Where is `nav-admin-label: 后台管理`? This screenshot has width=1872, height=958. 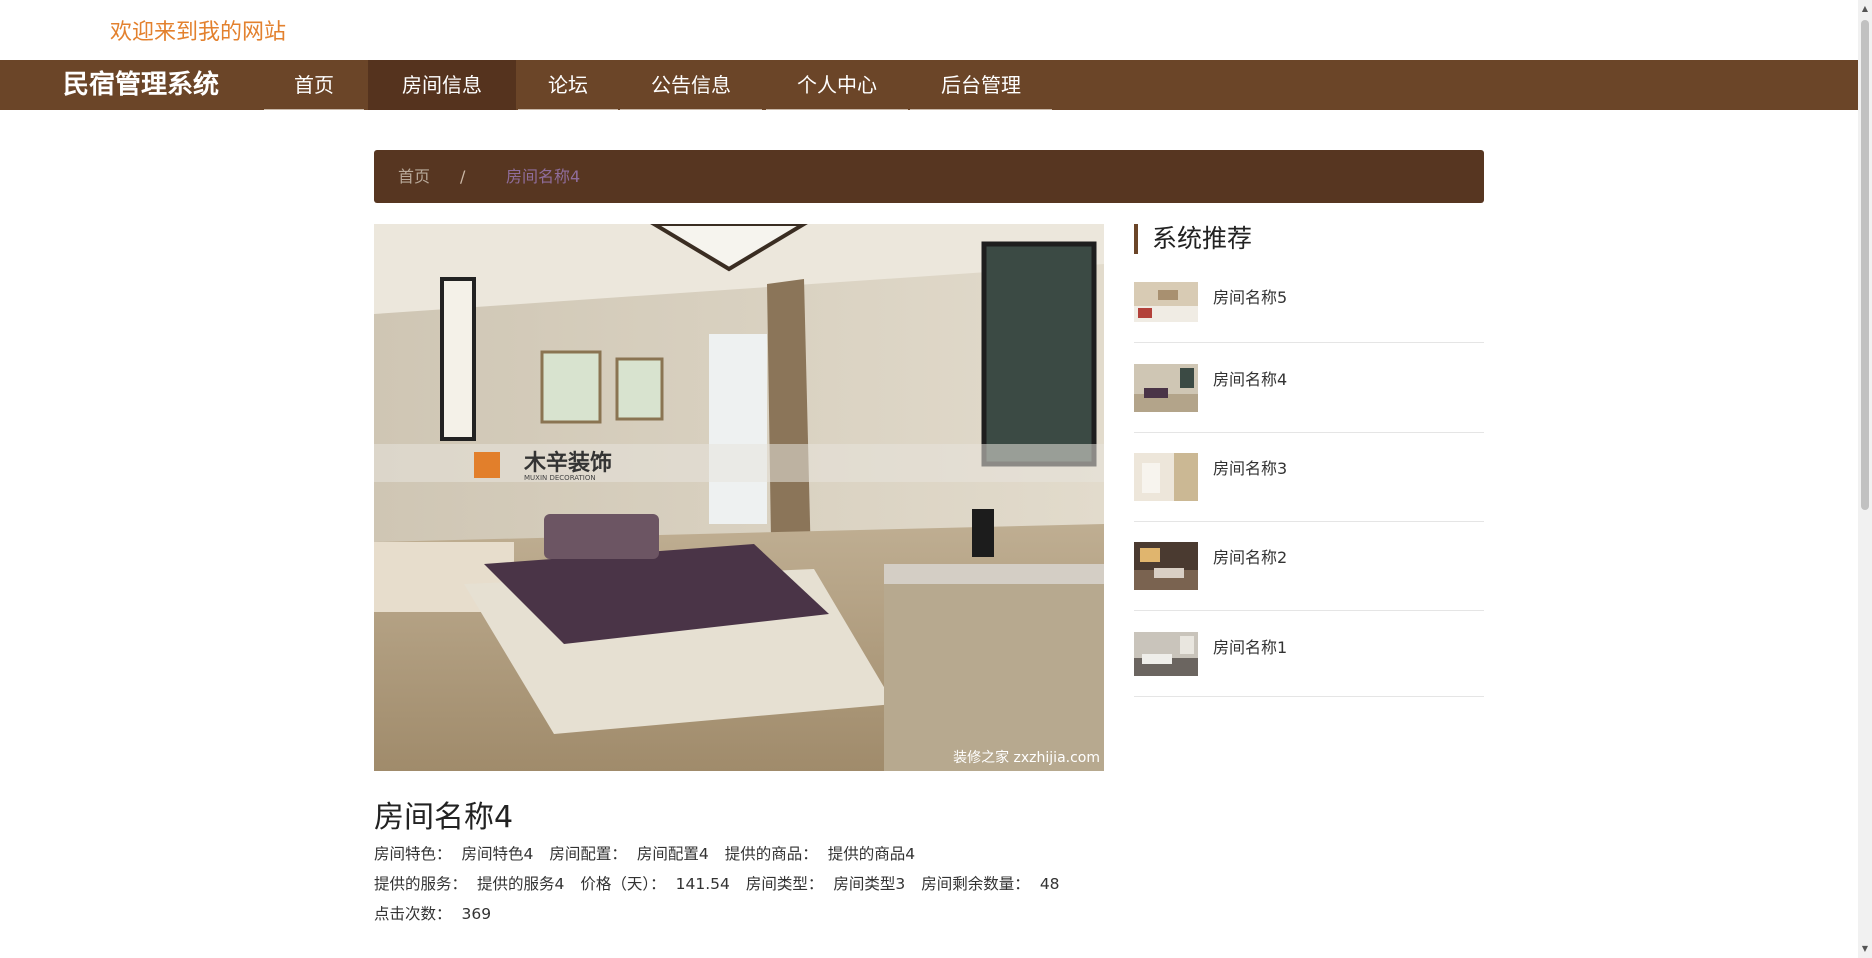 nav-admin-label: 后台管理 is located at coordinates (981, 85).